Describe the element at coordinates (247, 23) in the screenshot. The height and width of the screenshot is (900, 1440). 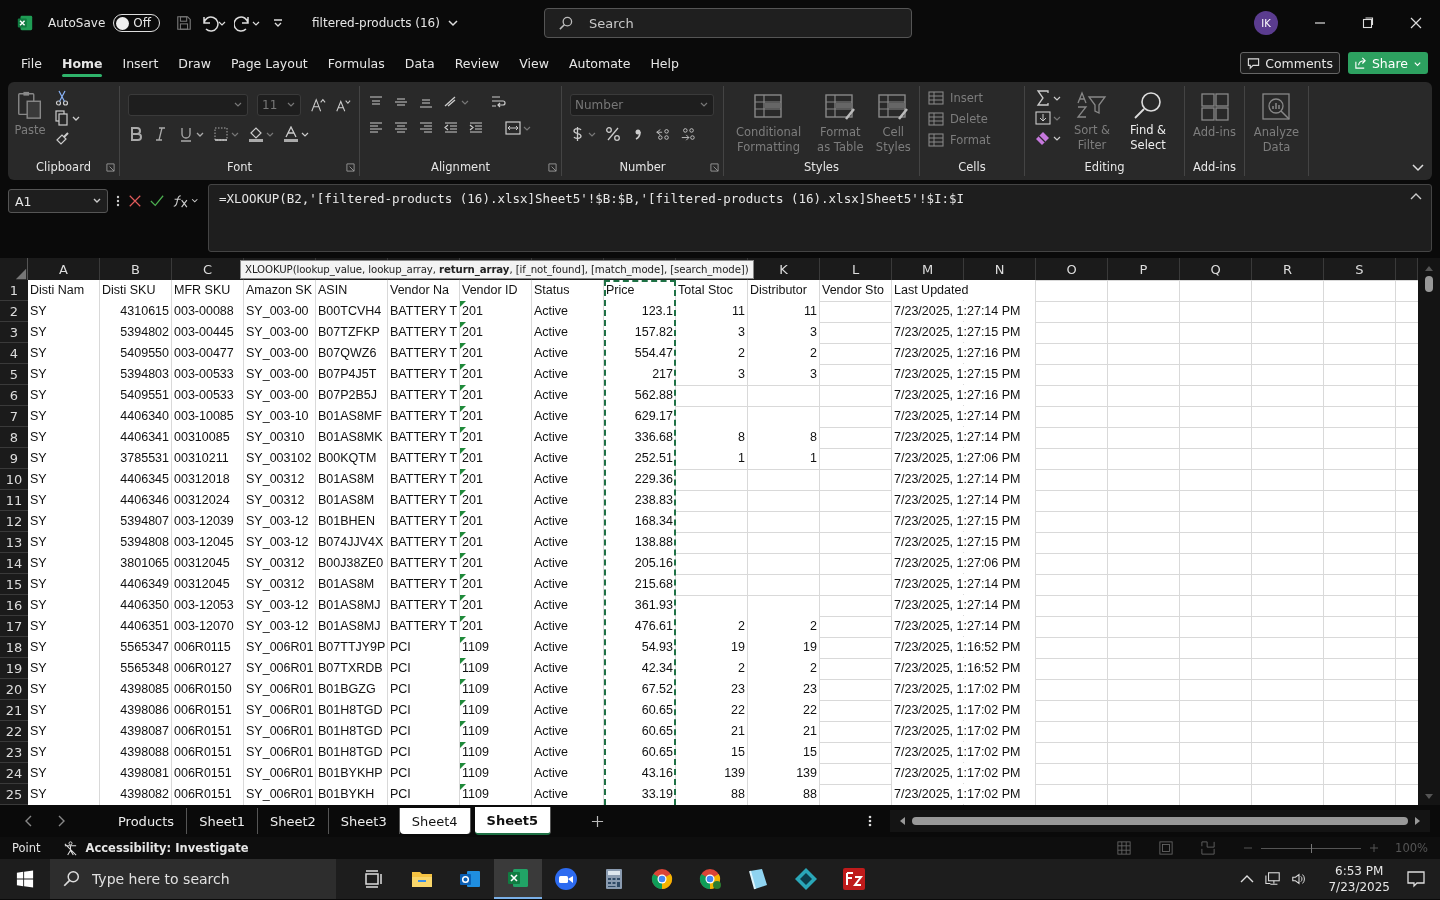
I see `redo-icon` at that location.